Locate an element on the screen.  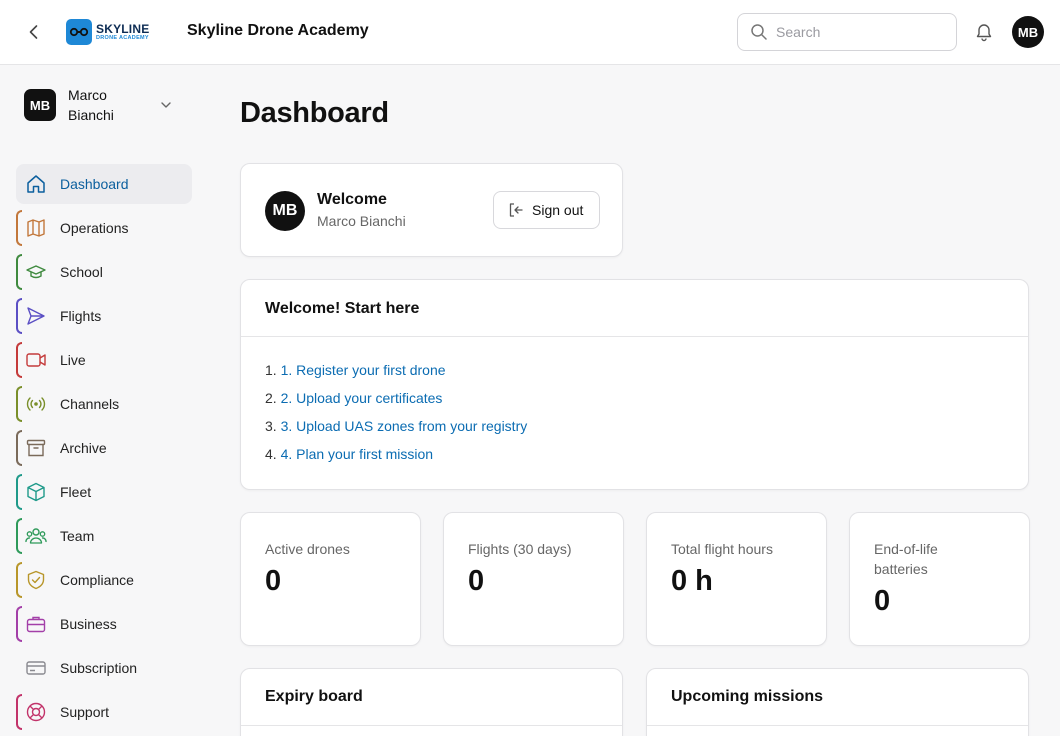
user-avatar: MB is located at coordinates (1028, 32).